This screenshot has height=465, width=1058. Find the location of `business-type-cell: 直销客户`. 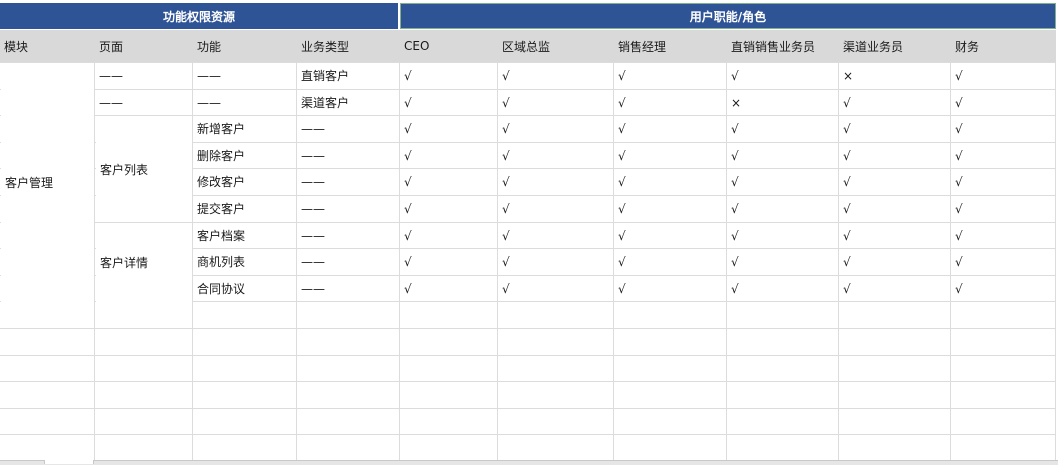

business-type-cell: 直销客户 is located at coordinates (348, 75).